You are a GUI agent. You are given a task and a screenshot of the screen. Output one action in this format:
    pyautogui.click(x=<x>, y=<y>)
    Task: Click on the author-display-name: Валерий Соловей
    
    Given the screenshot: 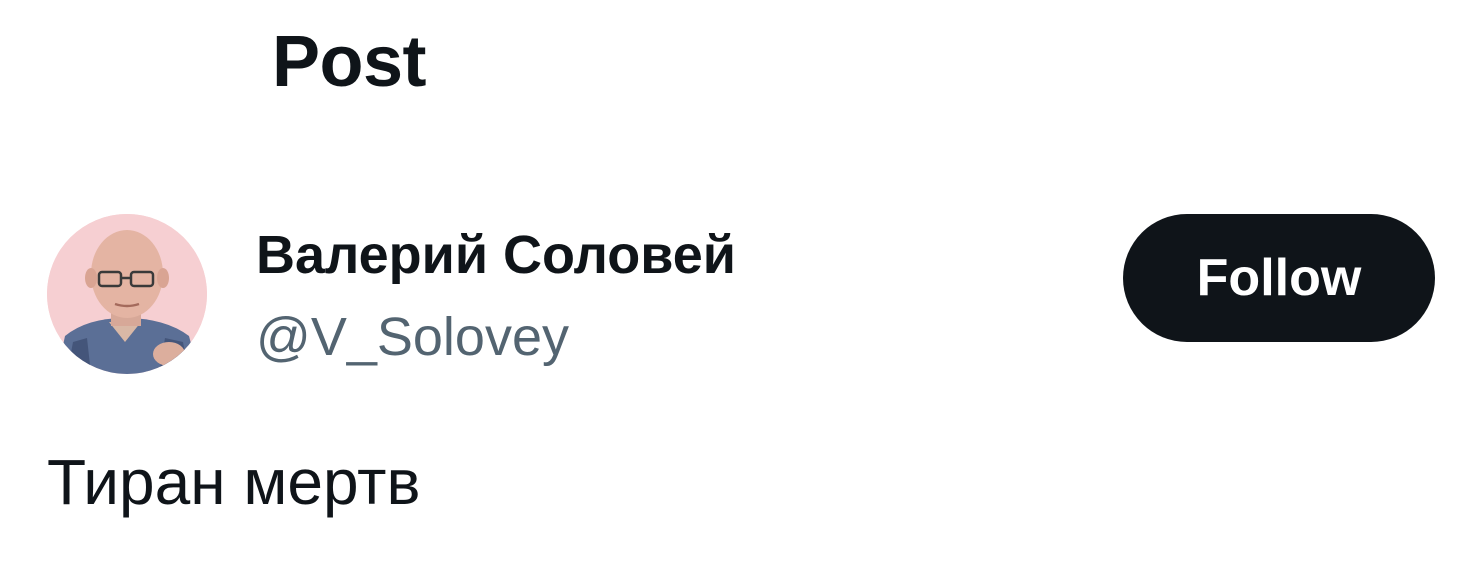 What is the action you would take?
    pyautogui.click(x=496, y=255)
    